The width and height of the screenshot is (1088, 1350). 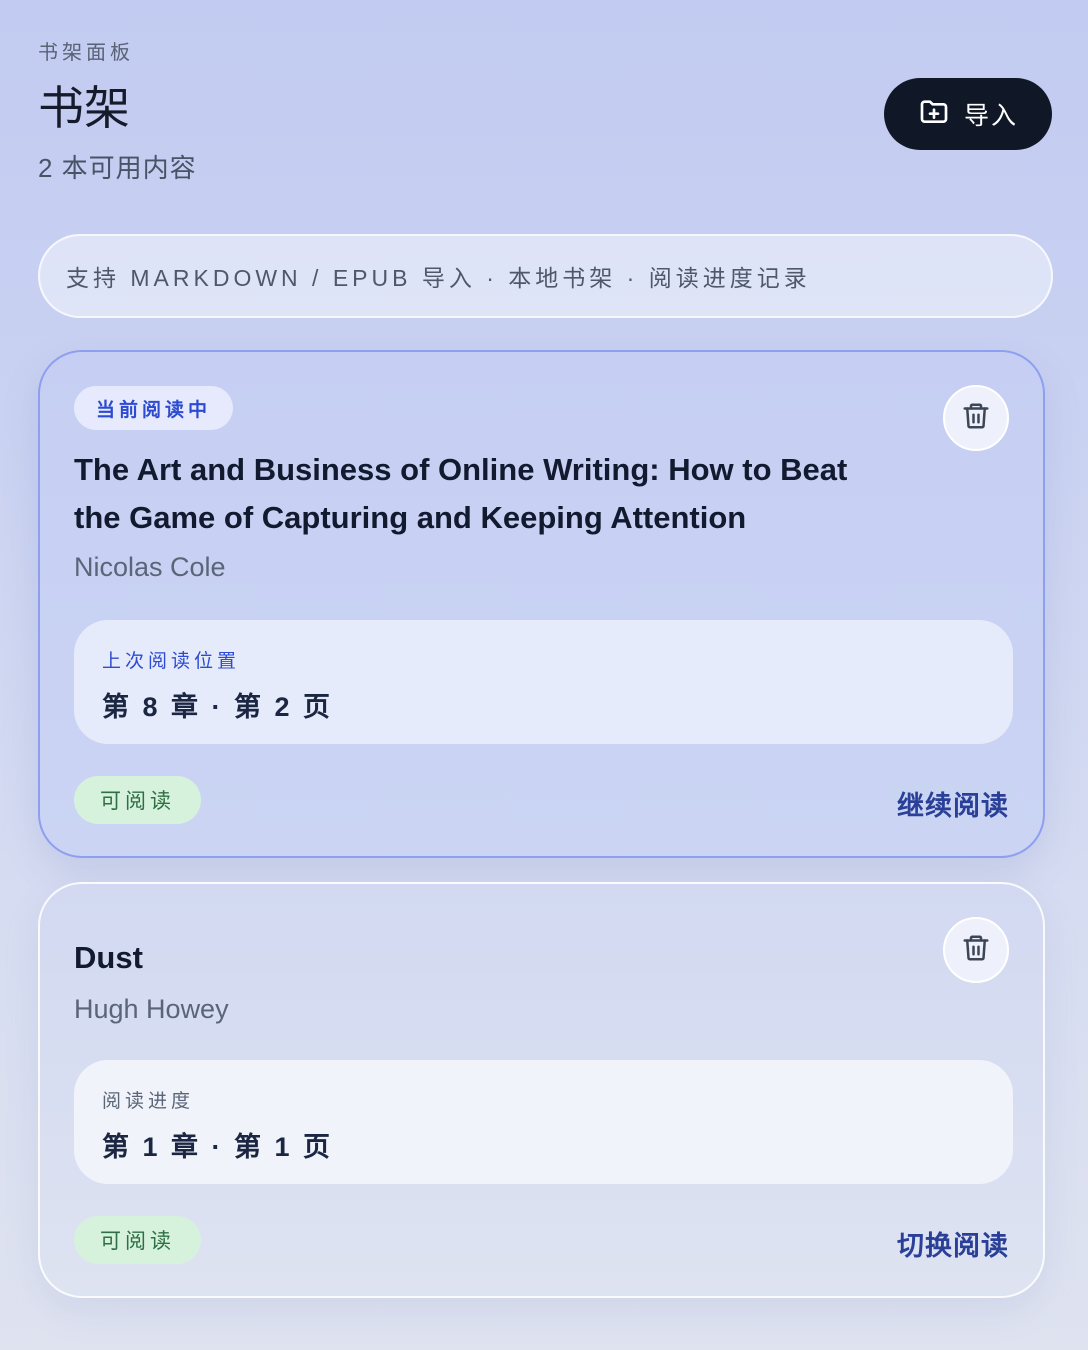 I want to click on feature-banner: 支持 MARKDOWN / EPUB 导入 · 本地书架 · 阅读进度记录, so click(x=545, y=276).